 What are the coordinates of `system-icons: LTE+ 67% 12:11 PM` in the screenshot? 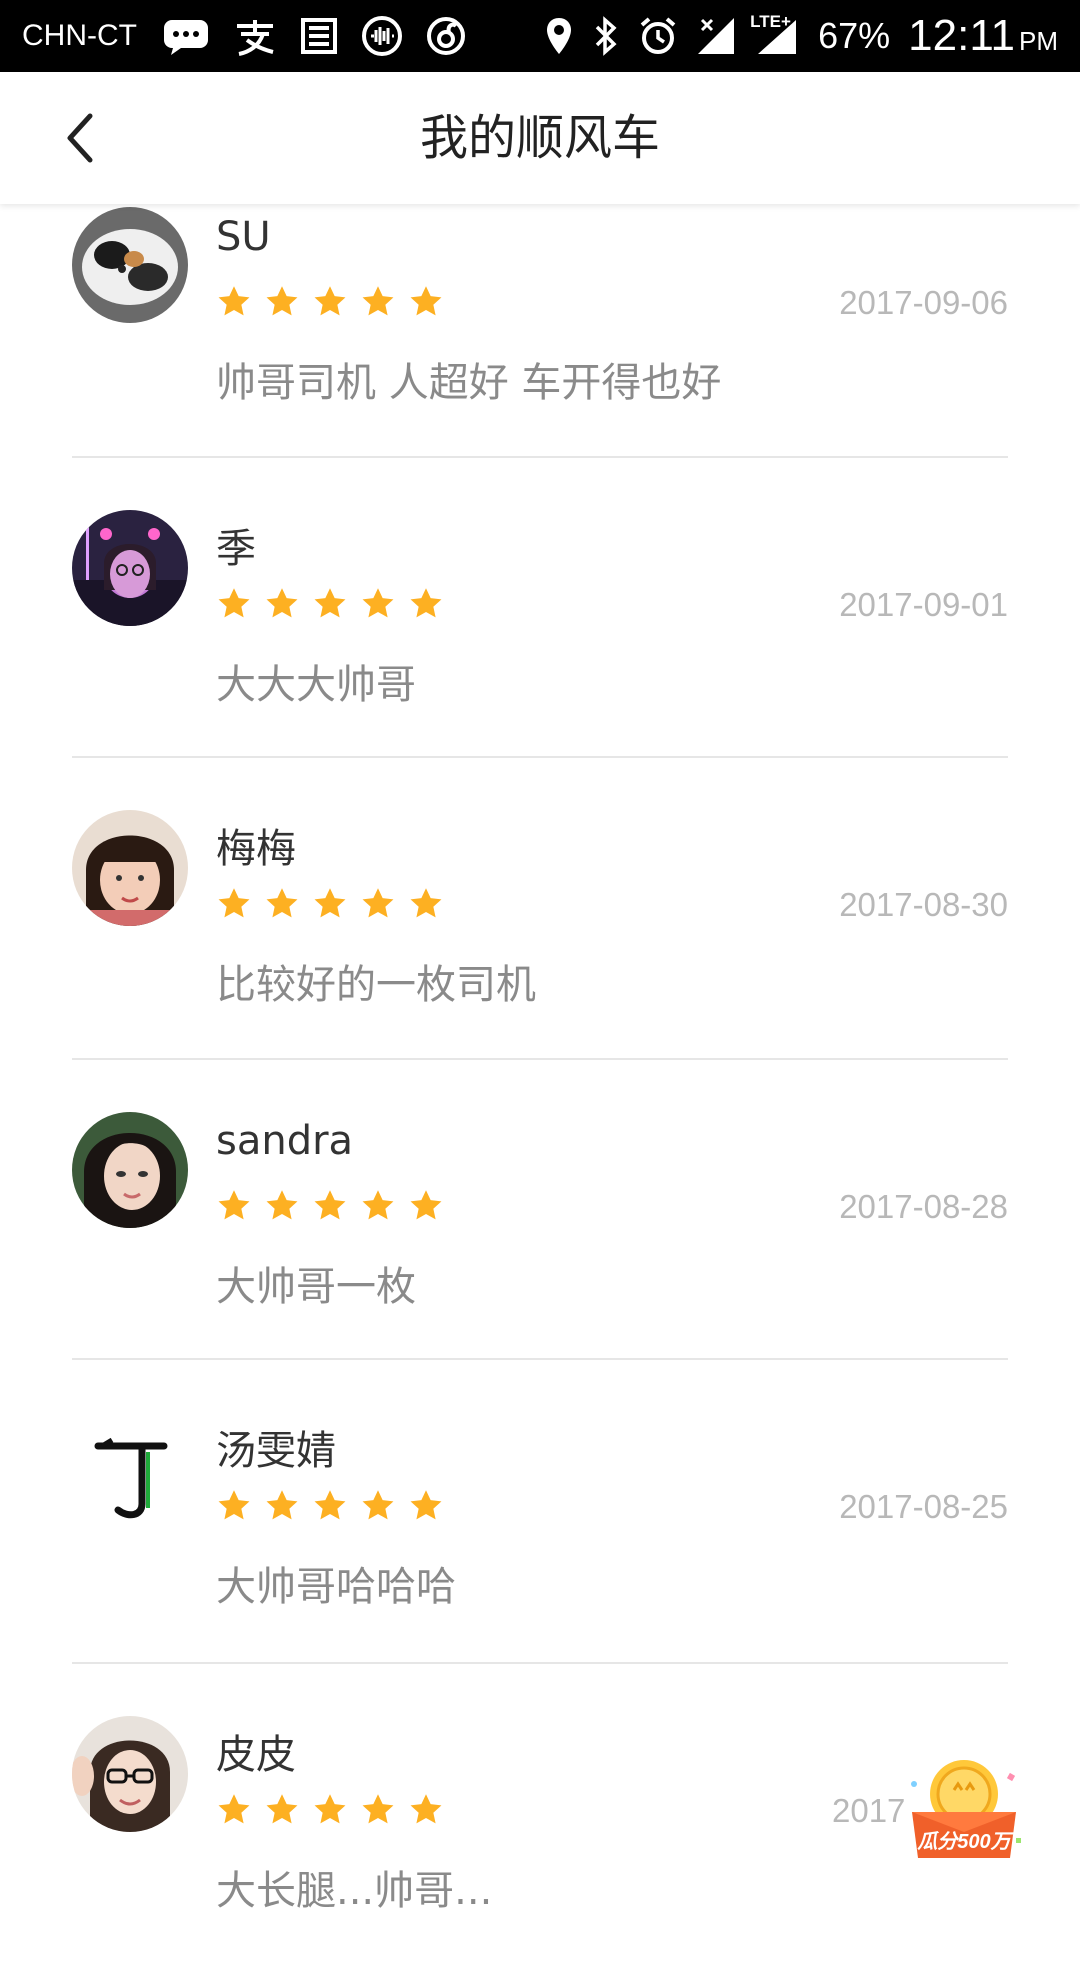 It's located at (801, 36).